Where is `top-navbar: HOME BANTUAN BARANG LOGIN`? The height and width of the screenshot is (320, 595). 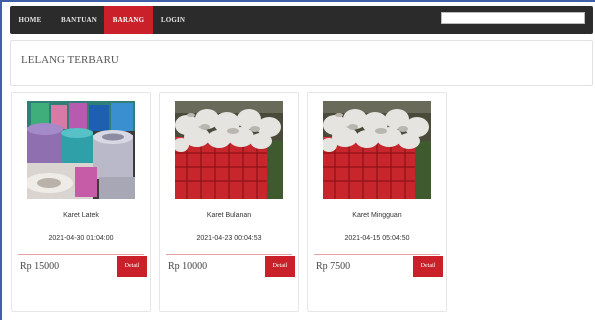 top-navbar: HOME BANTUAN BARANG LOGIN is located at coordinates (301, 20).